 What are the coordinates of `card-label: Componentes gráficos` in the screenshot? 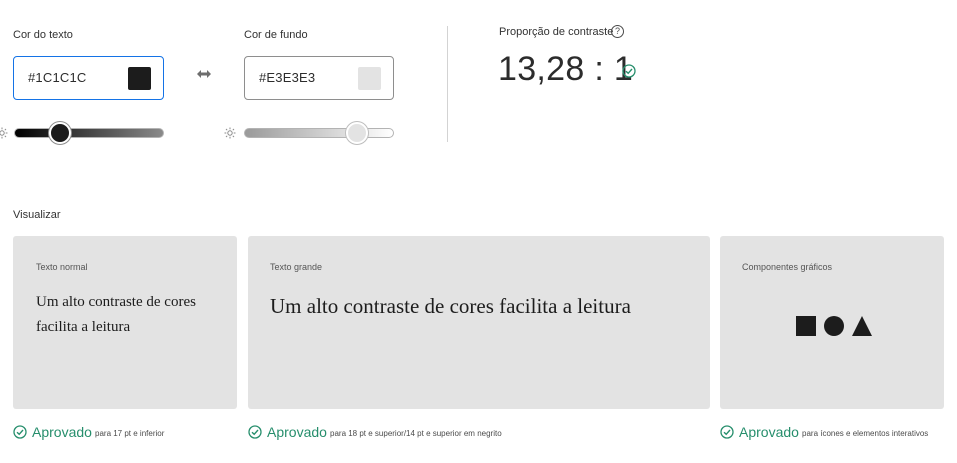 It's located at (787, 267).